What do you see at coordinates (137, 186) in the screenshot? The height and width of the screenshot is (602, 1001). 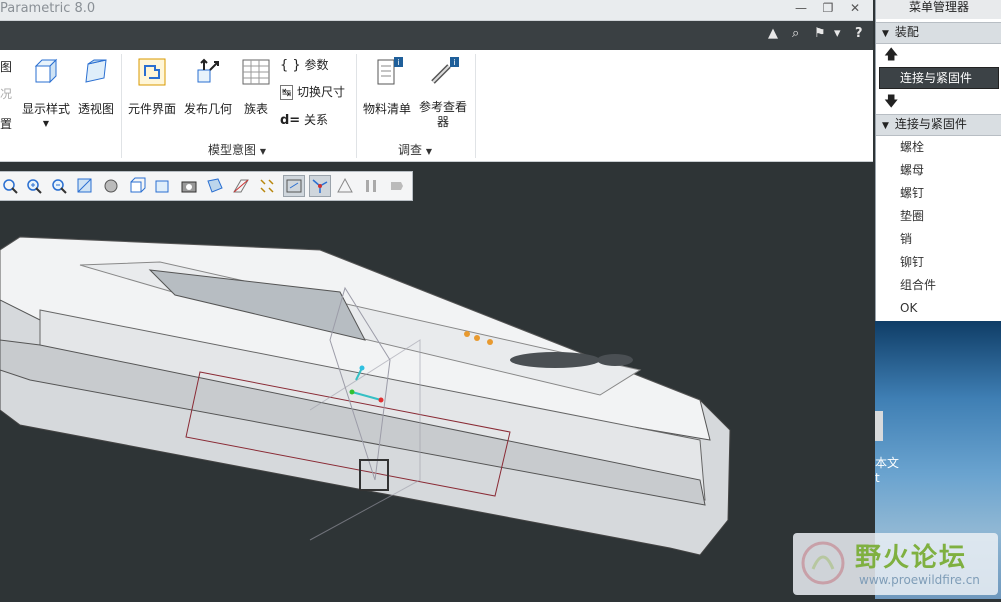 I see `saved-orientations-icon` at bounding box center [137, 186].